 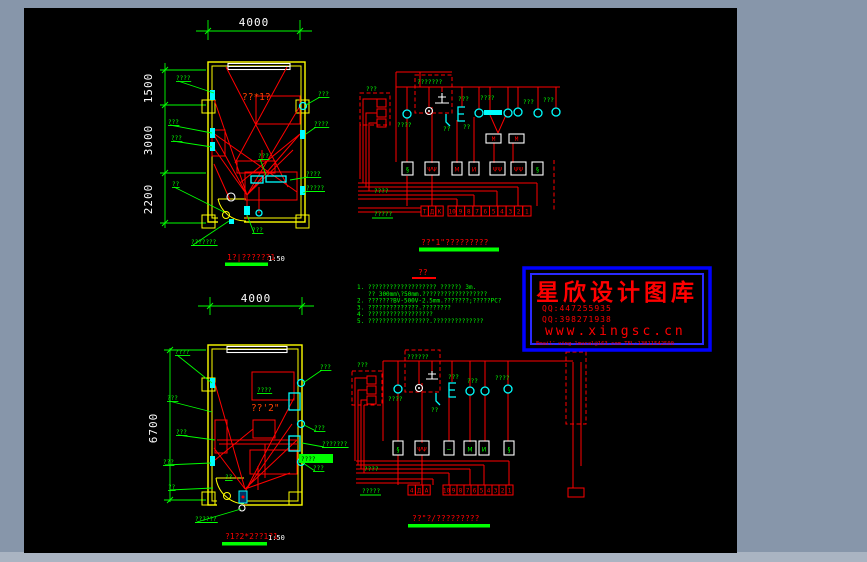 I want to click on sch2-caption: ??"?/?????????, so click(x=449, y=521).